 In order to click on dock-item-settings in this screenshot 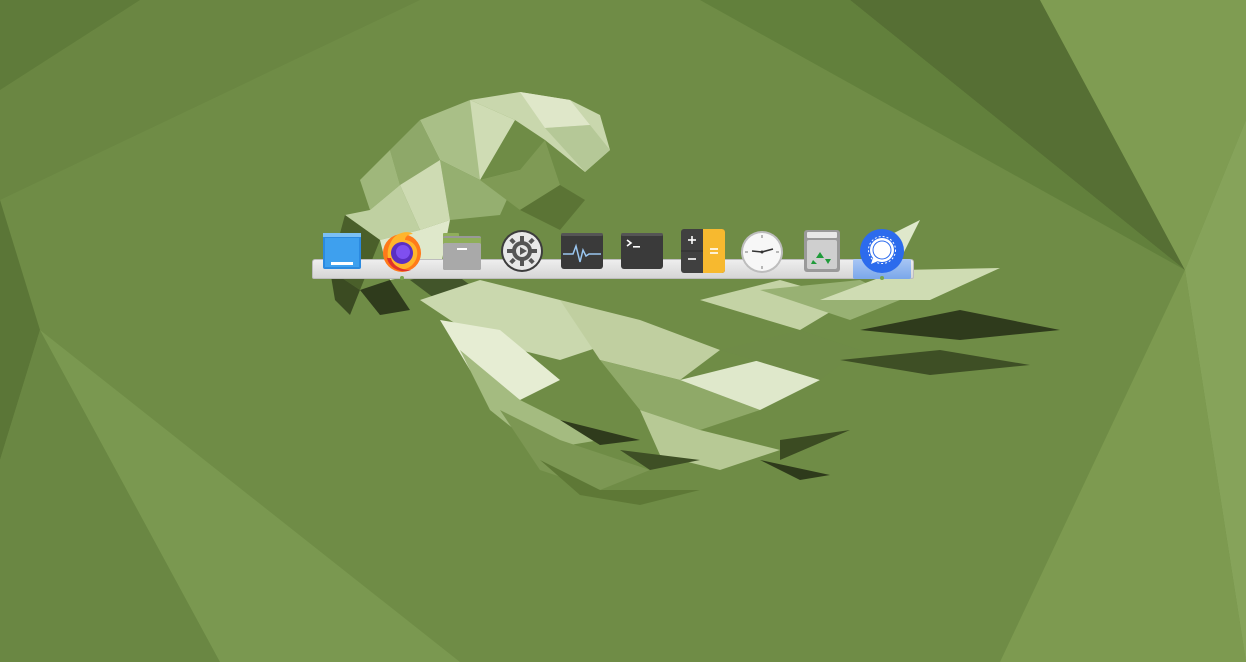, I will do `click(522, 254)`.